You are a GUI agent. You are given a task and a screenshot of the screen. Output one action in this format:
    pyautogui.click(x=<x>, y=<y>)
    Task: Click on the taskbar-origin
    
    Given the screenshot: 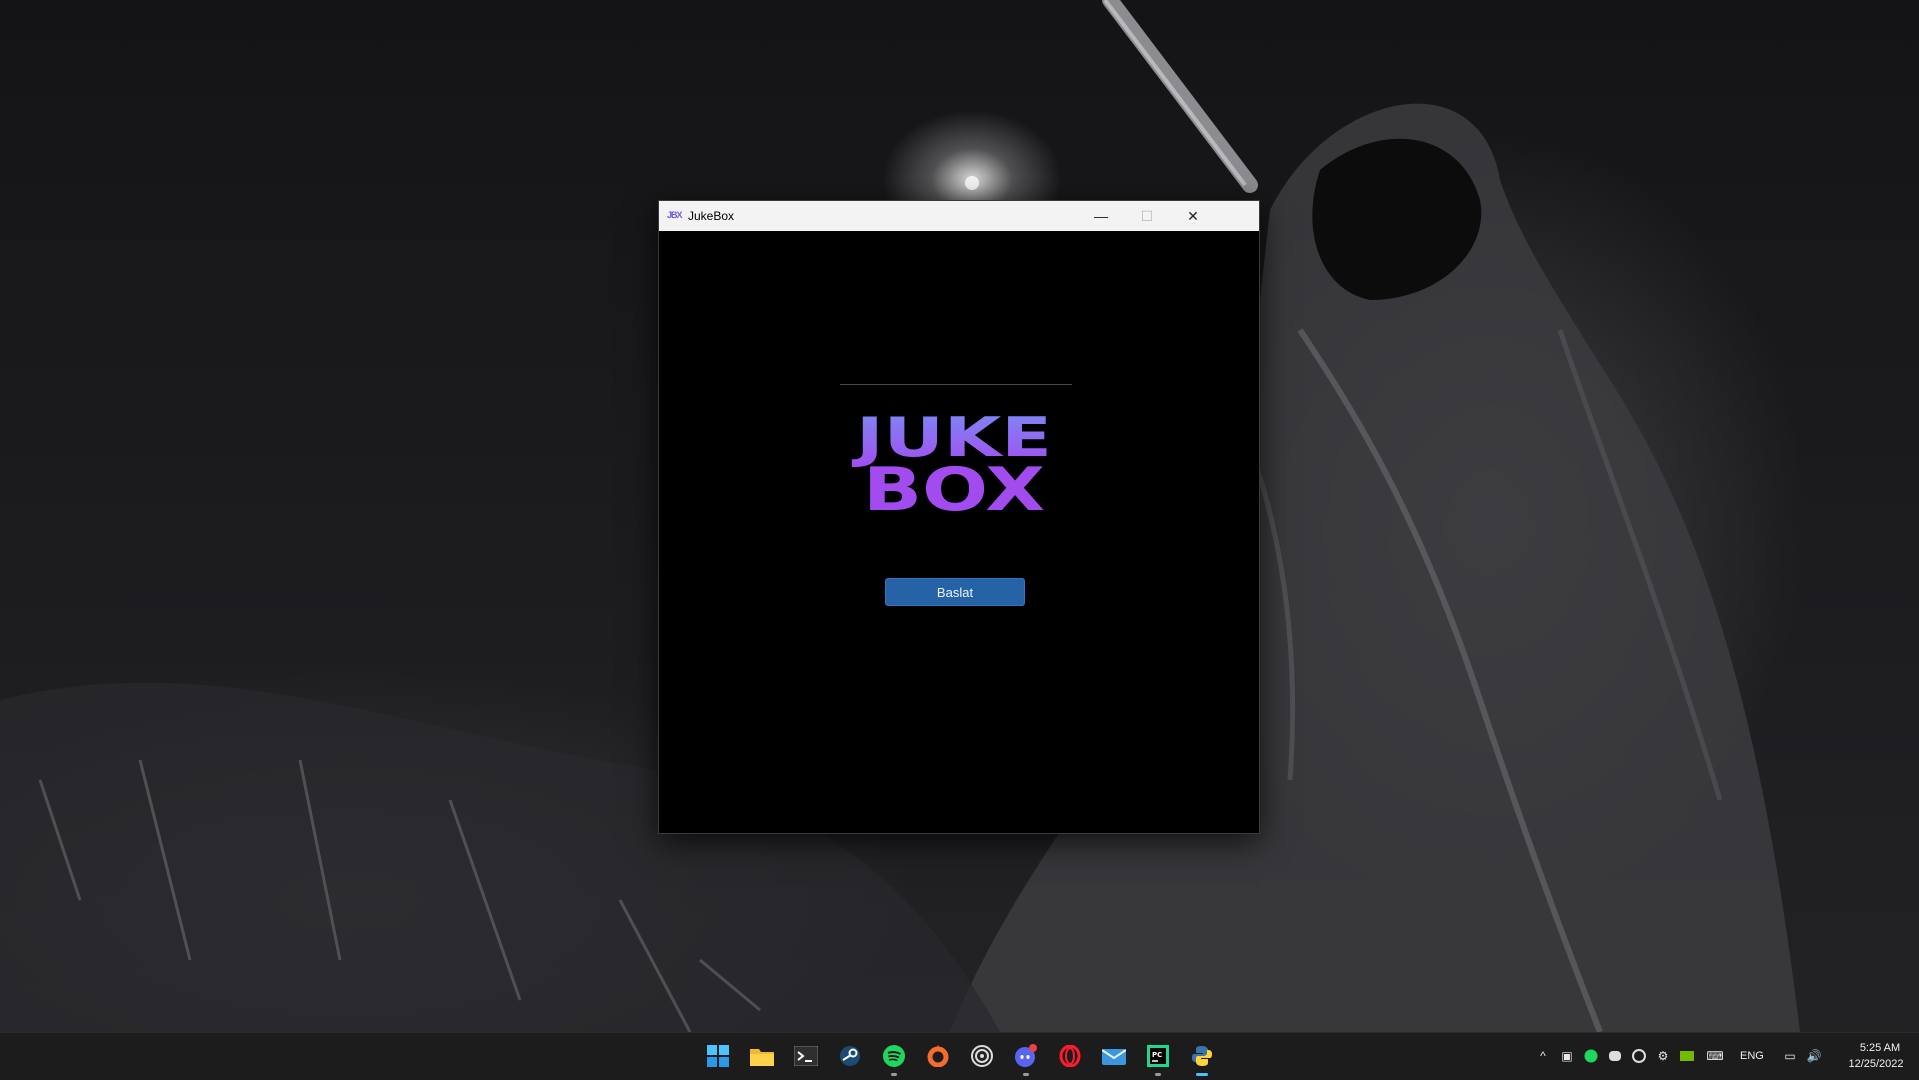 What is the action you would take?
    pyautogui.click(x=938, y=1056)
    